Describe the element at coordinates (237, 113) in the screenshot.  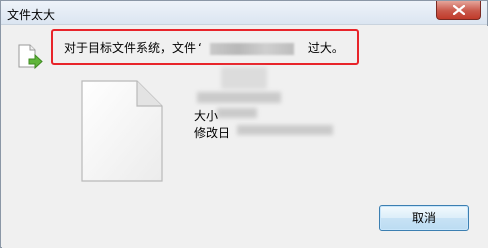
I see `blurred-size-value` at that location.